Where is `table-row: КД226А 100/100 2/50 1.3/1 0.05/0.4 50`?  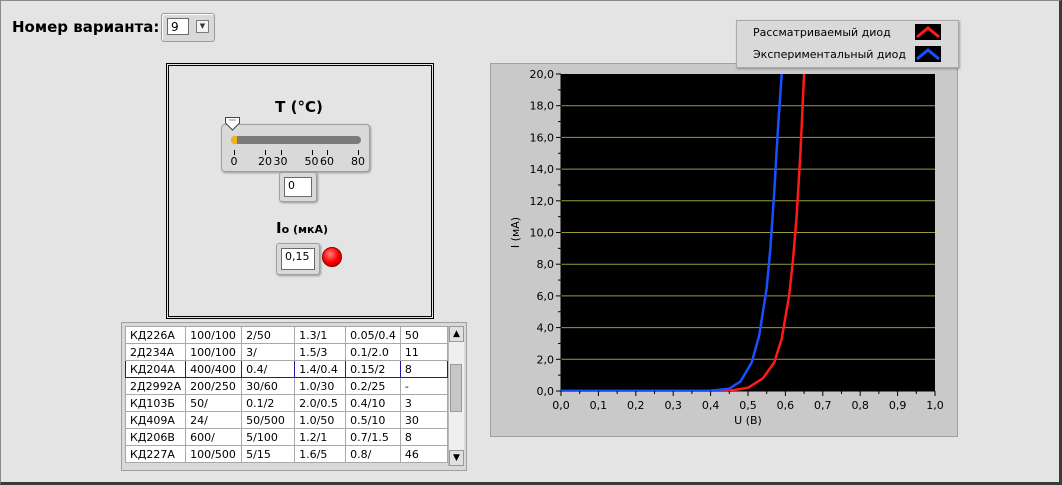
table-row: КД226А 100/100 2/50 1.3/1 0.05/0.4 50 is located at coordinates (286, 335).